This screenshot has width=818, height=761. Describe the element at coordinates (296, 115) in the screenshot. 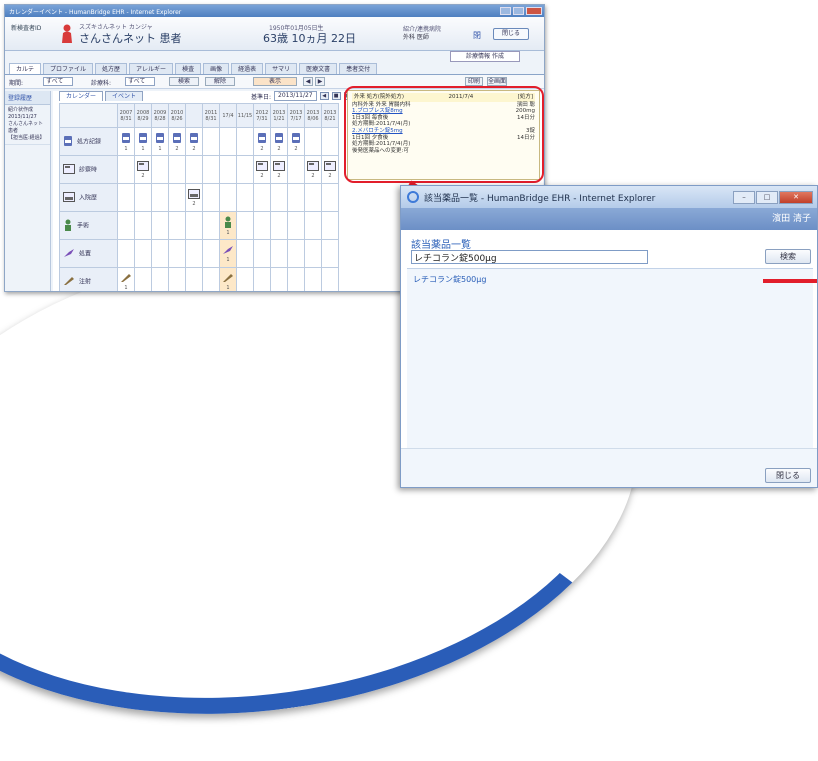

I see `grid-date-header: 2013 7/17` at that location.